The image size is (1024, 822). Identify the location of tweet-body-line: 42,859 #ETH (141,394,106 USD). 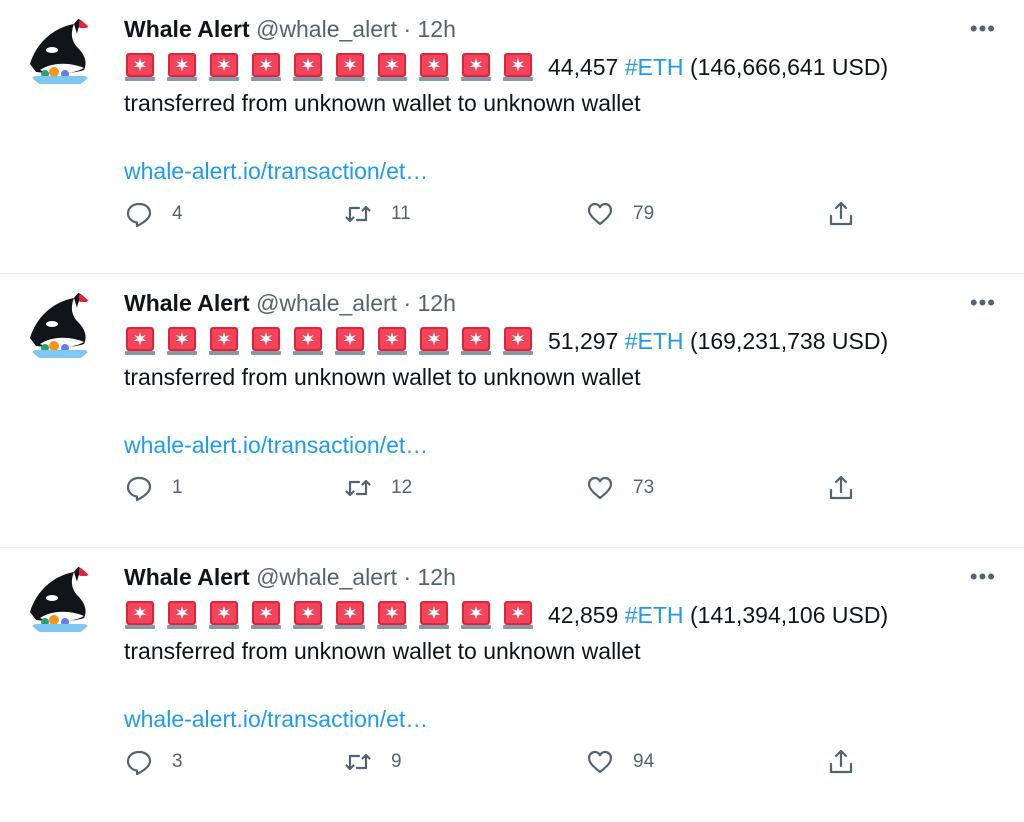
(506, 615).